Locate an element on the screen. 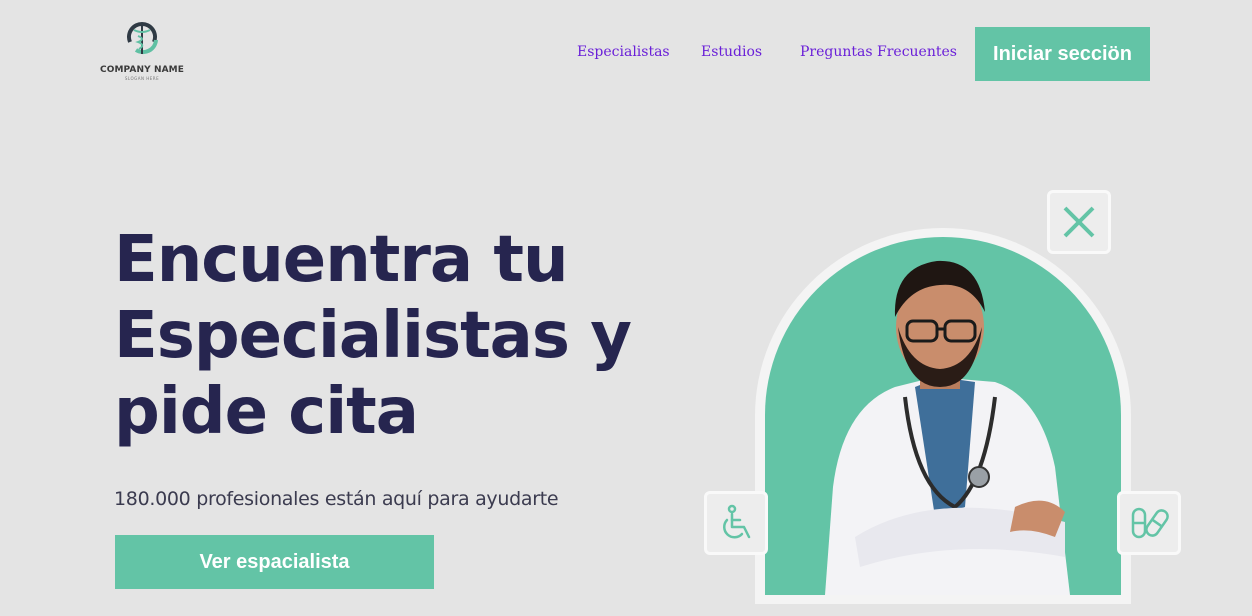 Image resolution: width=1252 pixels, height=616 pixels. wheelchair-icon is located at coordinates (736, 521).